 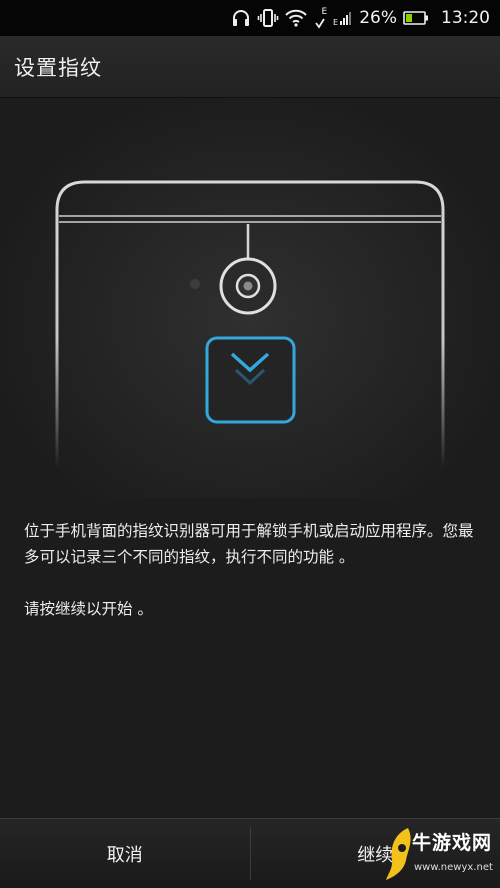 What do you see at coordinates (248, 269) in the screenshot?
I see `camera-icon` at bounding box center [248, 269].